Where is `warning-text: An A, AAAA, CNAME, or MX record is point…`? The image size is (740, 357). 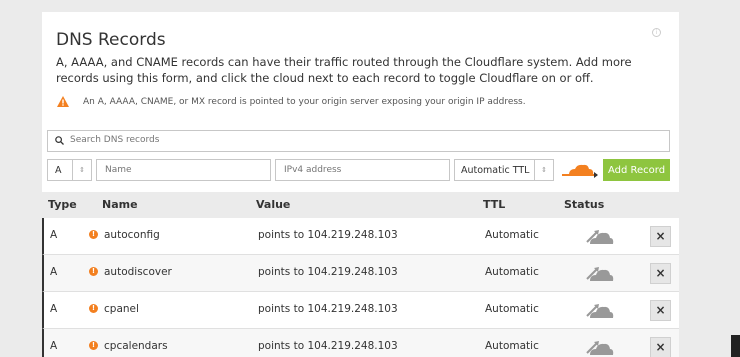 warning-text: An A, AAAA, CNAME, or MX record is point… is located at coordinates (304, 102).